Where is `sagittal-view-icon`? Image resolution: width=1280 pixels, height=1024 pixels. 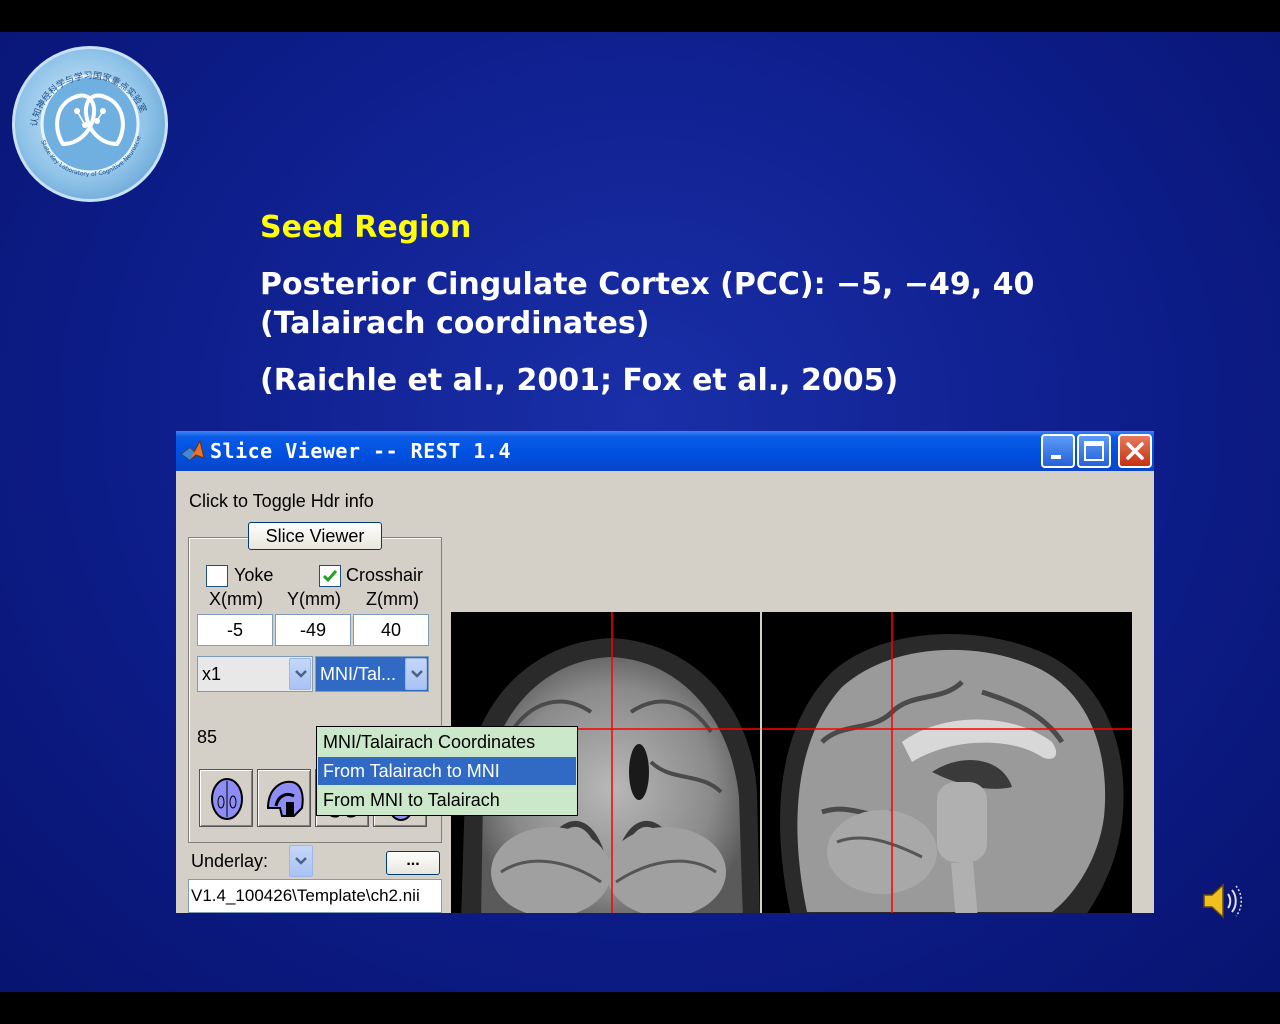 sagittal-view-icon is located at coordinates (285, 798).